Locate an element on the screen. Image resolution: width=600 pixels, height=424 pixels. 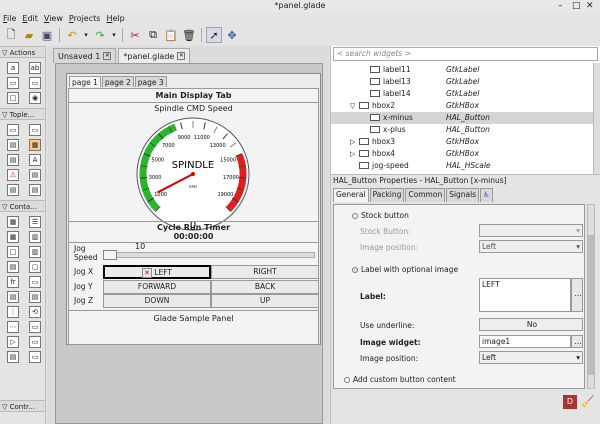
jog-down-button: DOWN is located at coordinates (157, 301).